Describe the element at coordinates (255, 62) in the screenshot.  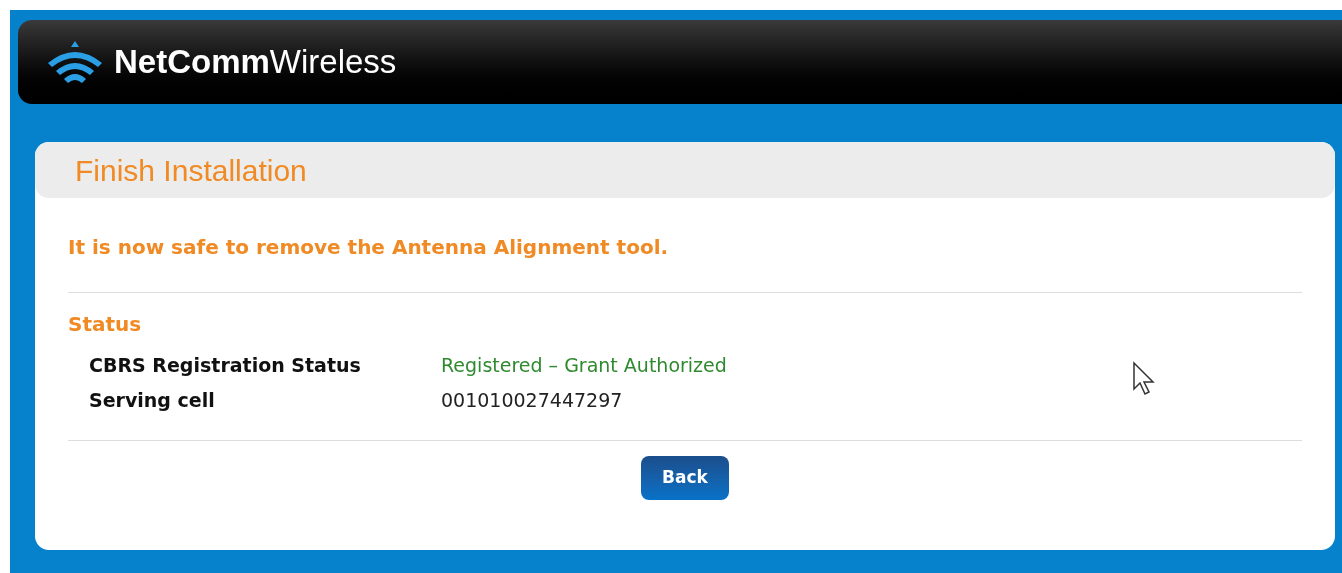
I see `brand-logo-text: NetCommWireless` at that location.